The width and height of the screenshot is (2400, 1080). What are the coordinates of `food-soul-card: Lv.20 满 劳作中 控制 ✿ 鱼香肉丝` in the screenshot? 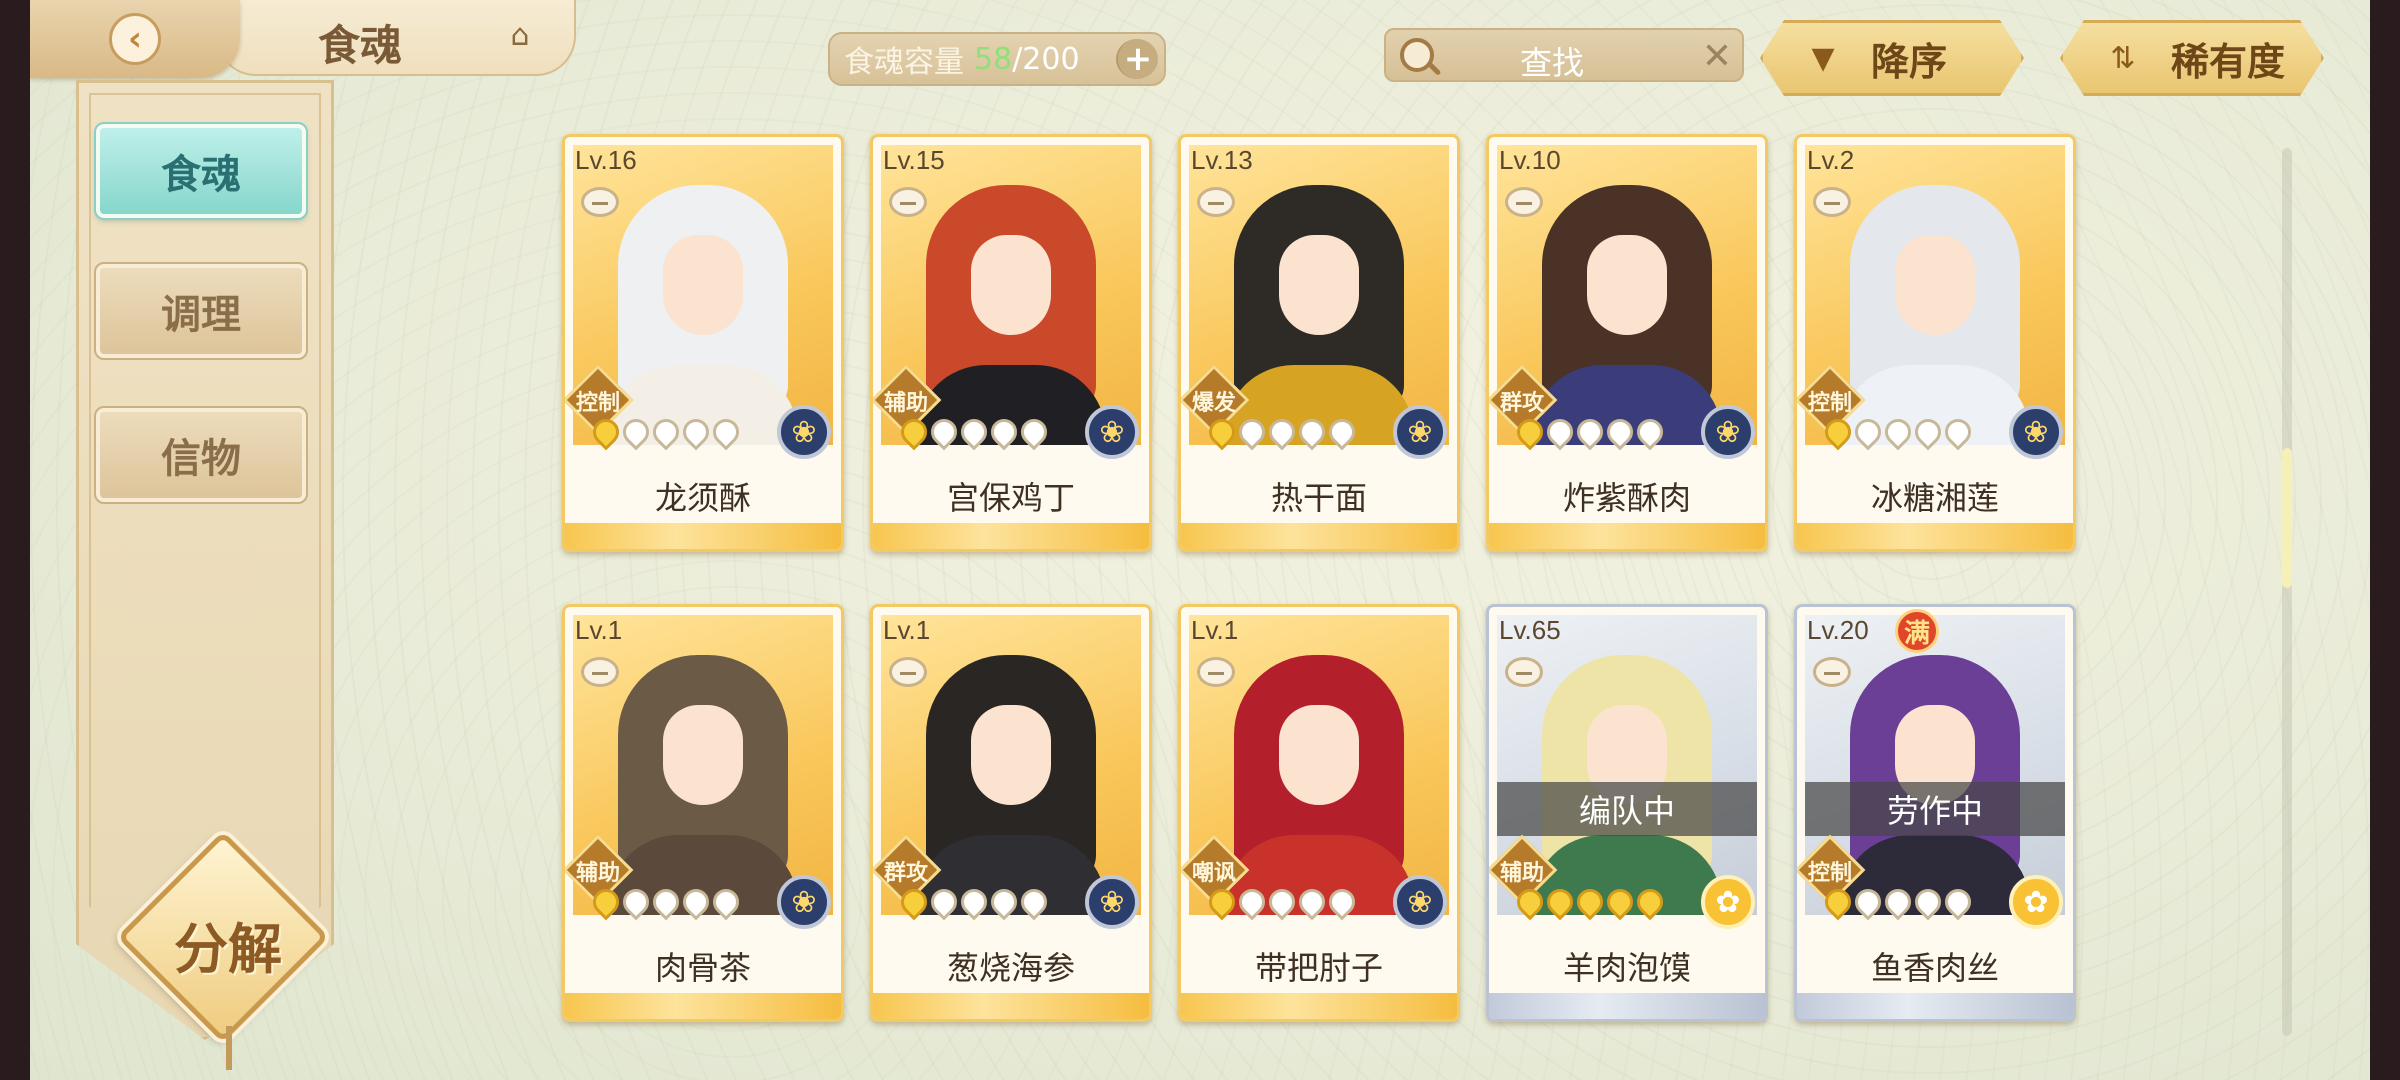 It's located at (1935, 813).